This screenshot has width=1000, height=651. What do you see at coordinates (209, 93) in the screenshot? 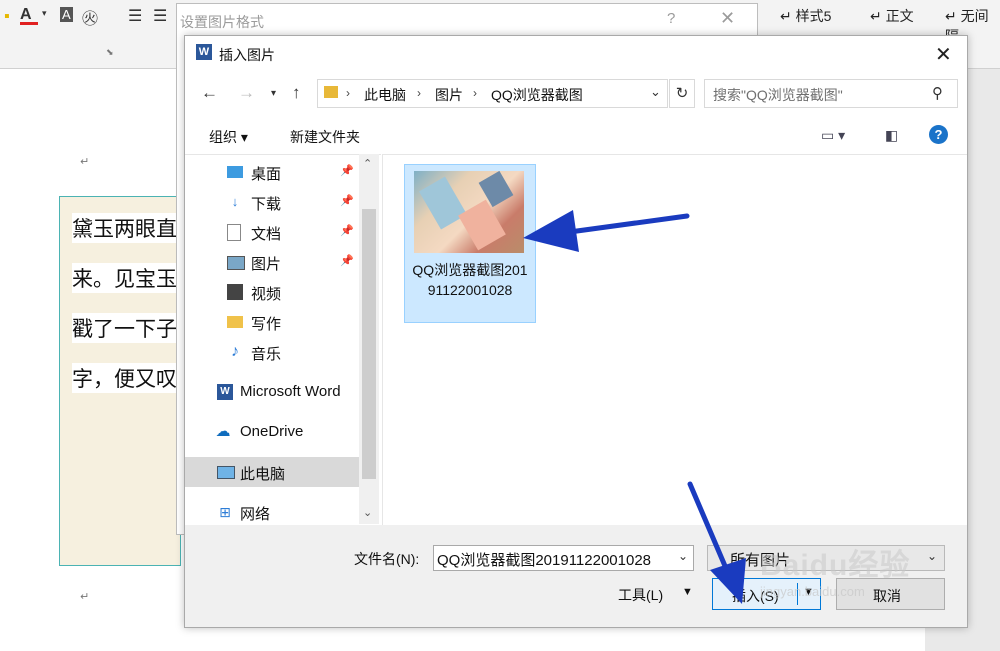
I see `back-button: ←` at bounding box center [209, 93].